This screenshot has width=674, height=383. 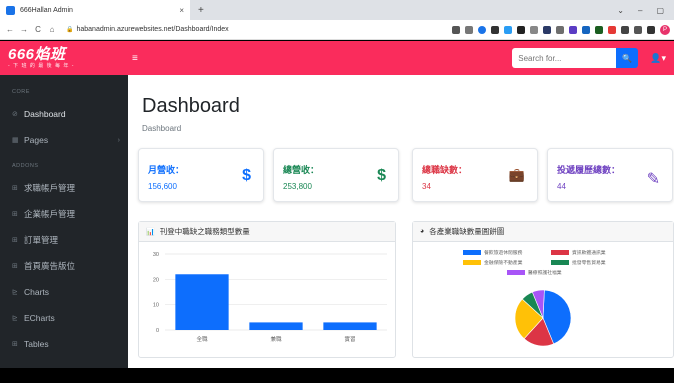 I want to click on pie-chart: 餐飲旅遊休閒服務 資訊軟體通訊業金融保險不動產業 批發零售貿易業醫療照護社福業, so click(x=534, y=298).